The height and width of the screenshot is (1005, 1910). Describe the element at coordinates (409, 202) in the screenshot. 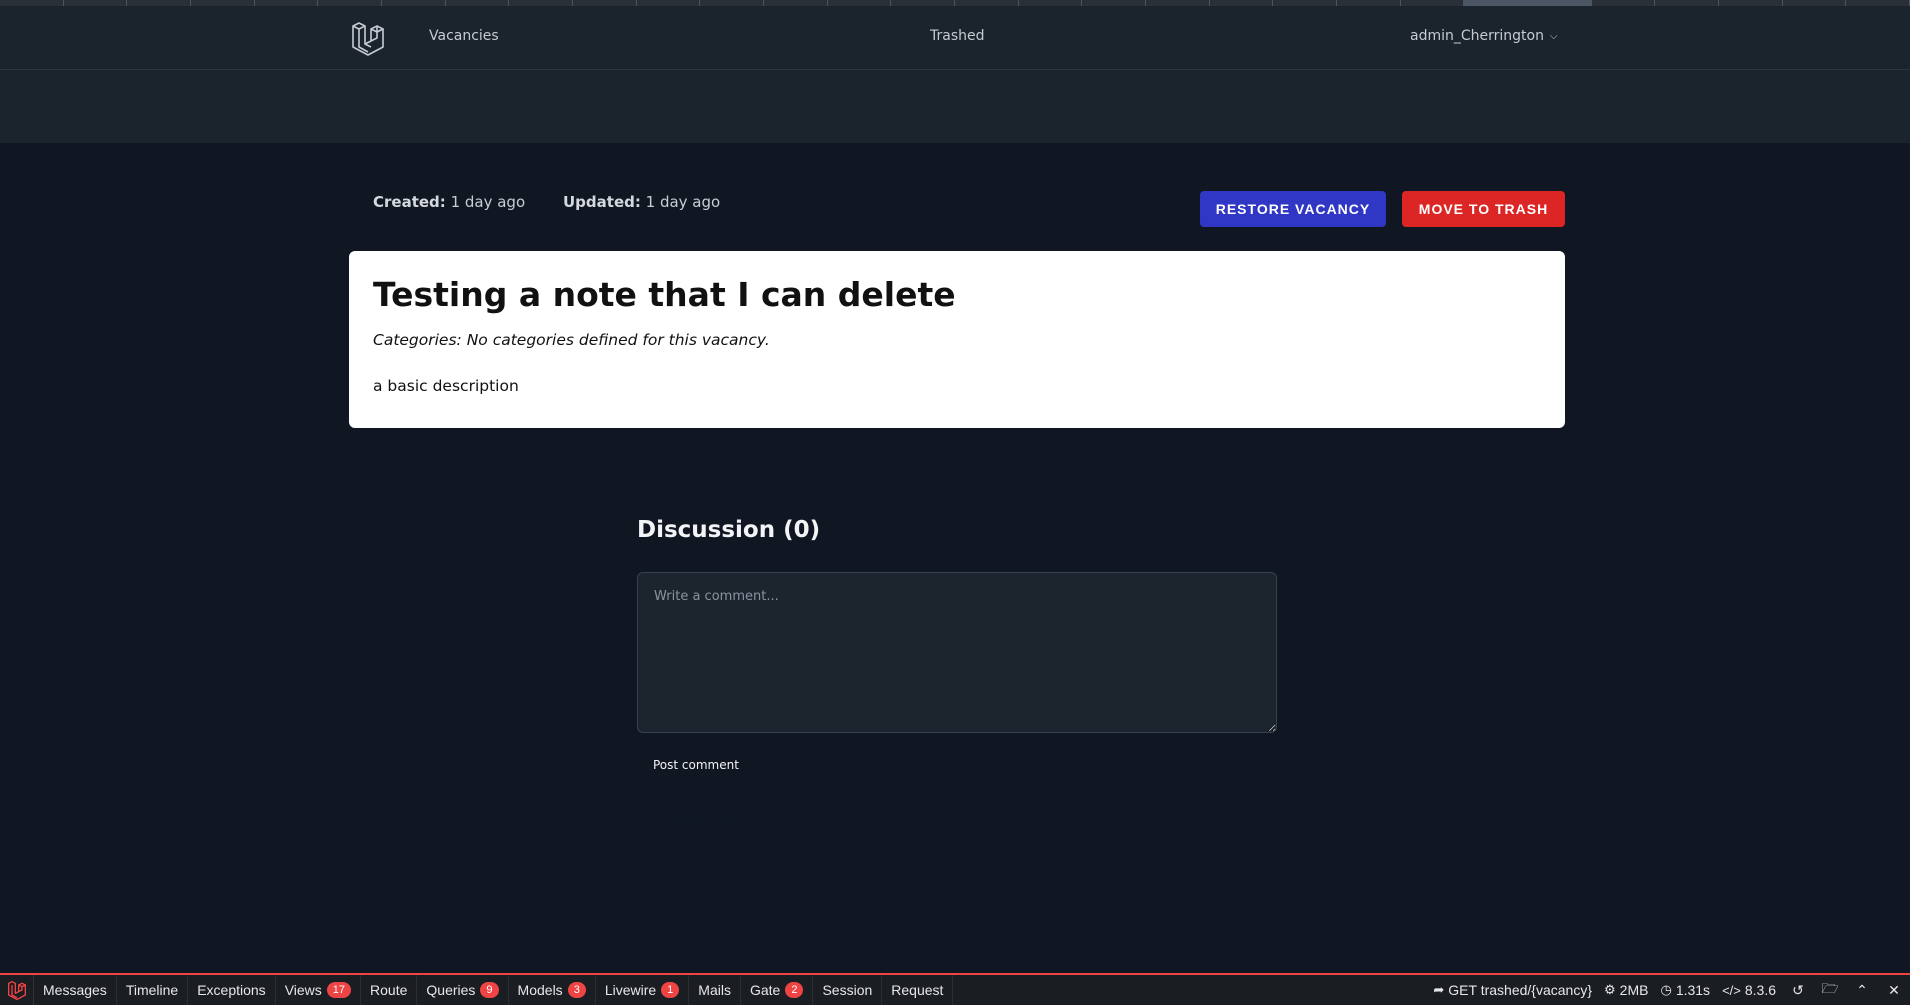

I see `created-label: Created:` at that location.